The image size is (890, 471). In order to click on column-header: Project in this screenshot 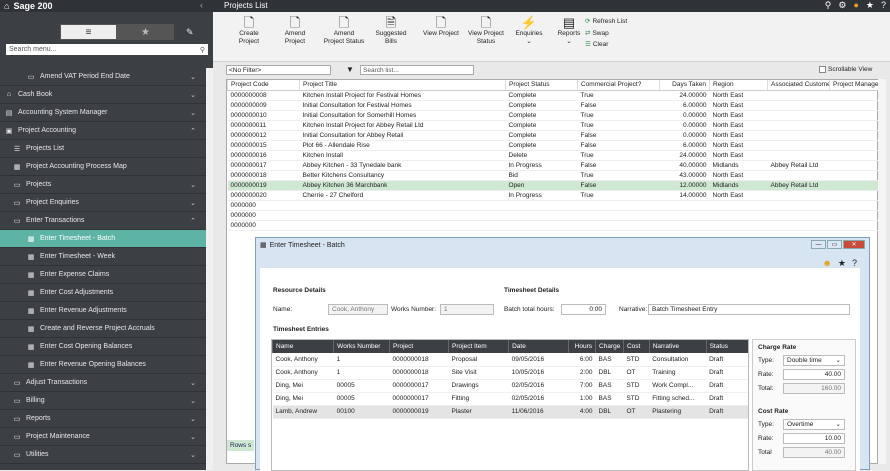, I will do `click(418, 346)`.